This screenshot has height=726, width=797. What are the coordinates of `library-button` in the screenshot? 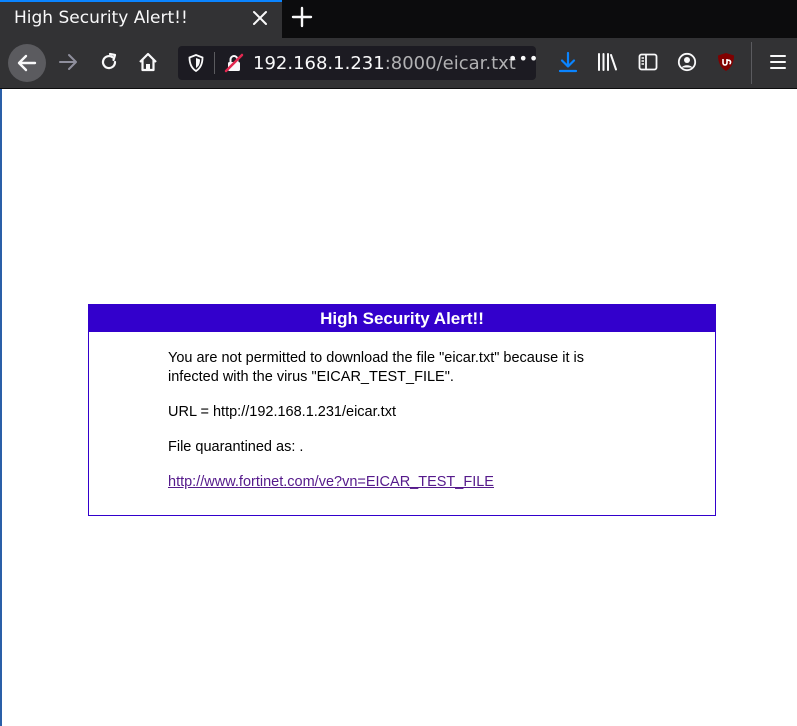 It's located at (607, 62).